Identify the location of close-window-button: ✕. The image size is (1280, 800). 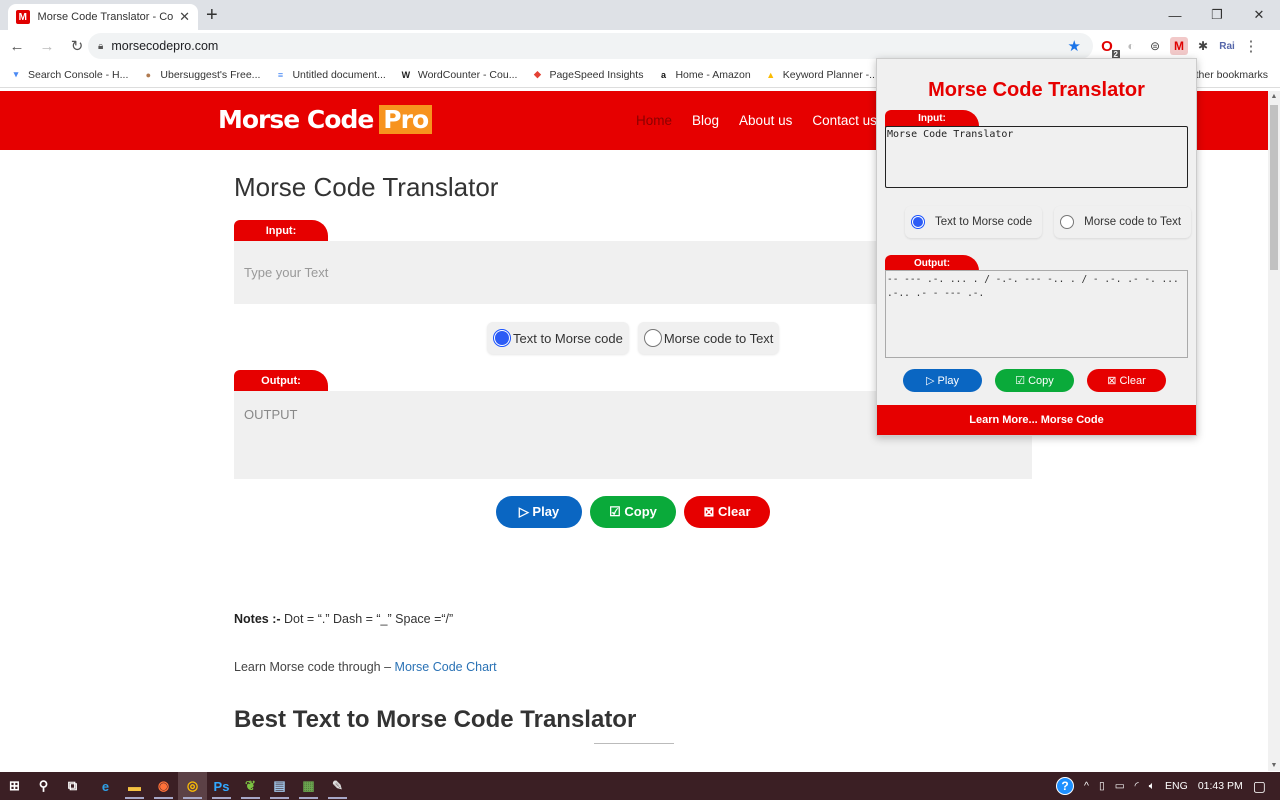
(1259, 15).